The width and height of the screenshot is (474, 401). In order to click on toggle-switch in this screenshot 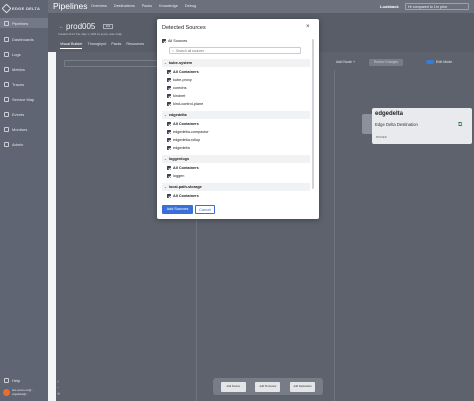, I will do `click(430, 62)`.